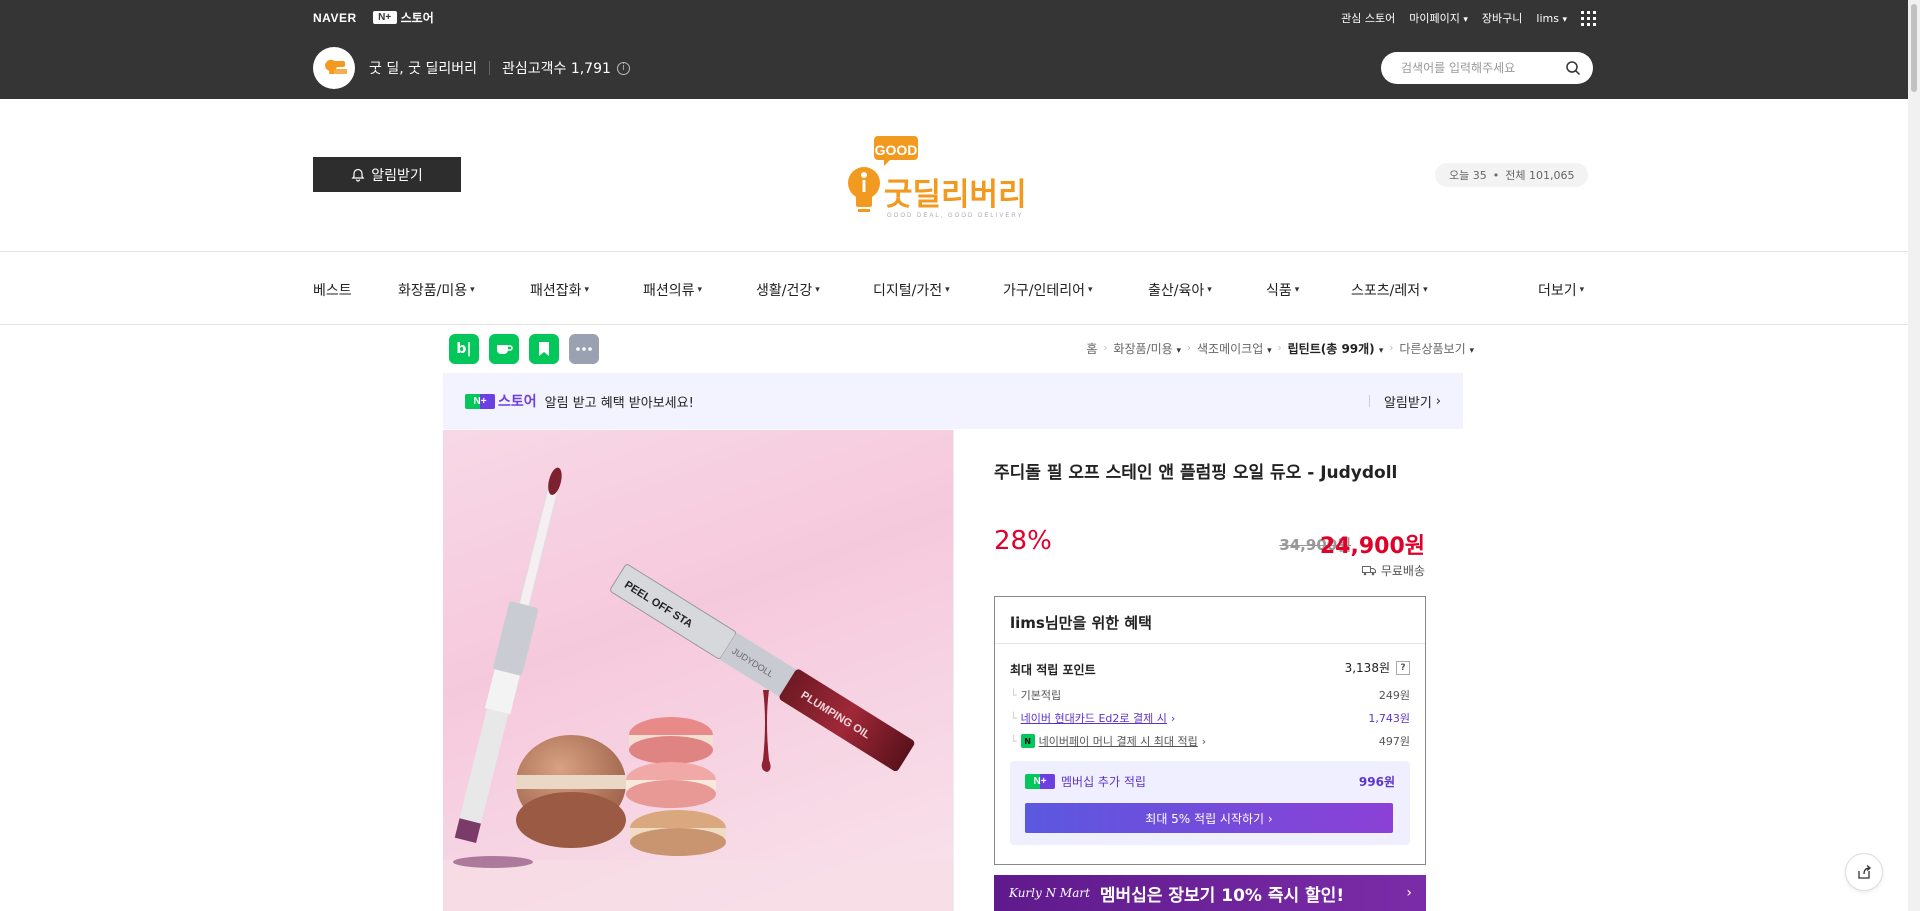  I want to click on cart-link: 장바구니, so click(1502, 18).